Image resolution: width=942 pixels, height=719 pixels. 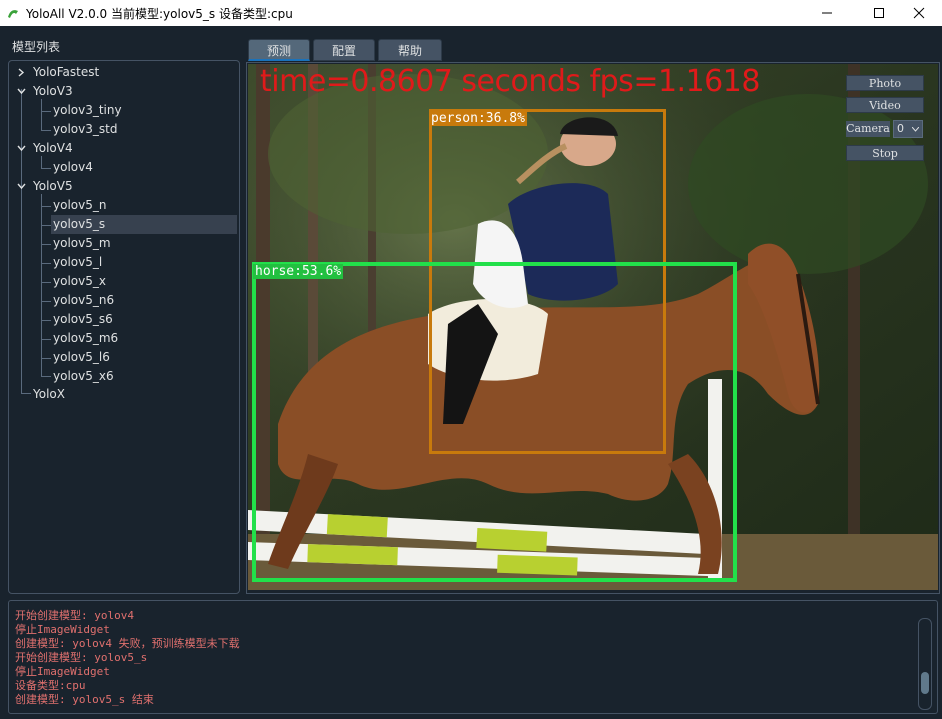 I want to click on camera-select: 0, so click(x=908, y=129).